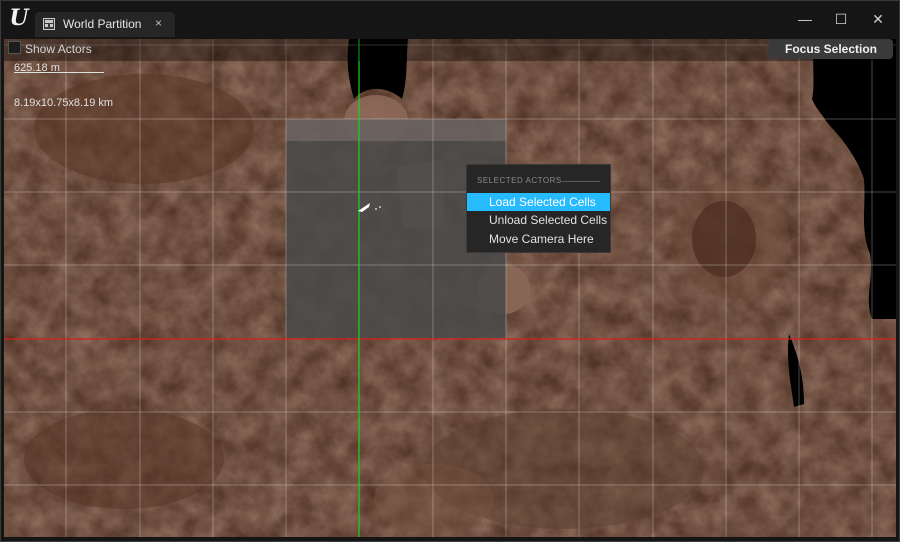 This screenshot has height=542, width=900. Describe the element at coordinates (19, 18) in the screenshot. I see `unreal-engine-logo-icon: U` at that location.